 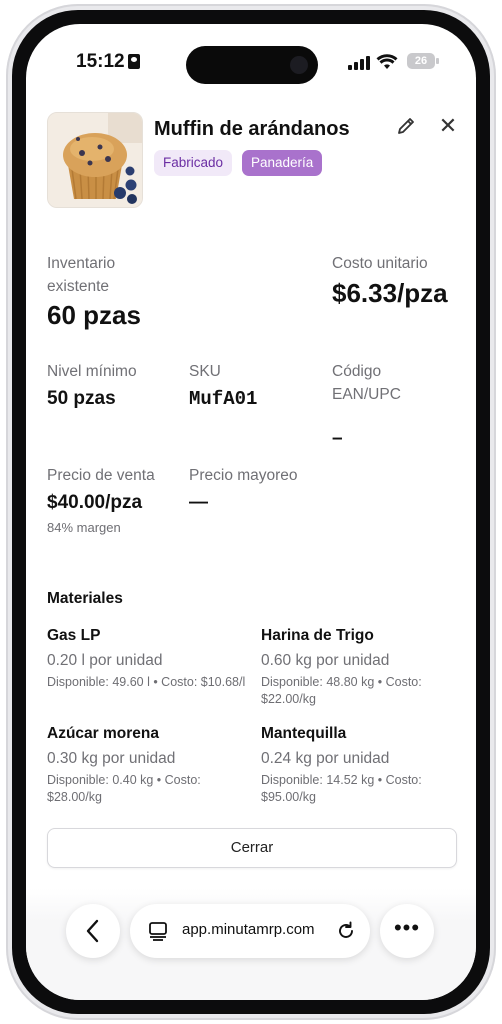 What do you see at coordinates (81, 275) in the screenshot?
I see `inventory-label: Inventario existente` at bounding box center [81, 275].